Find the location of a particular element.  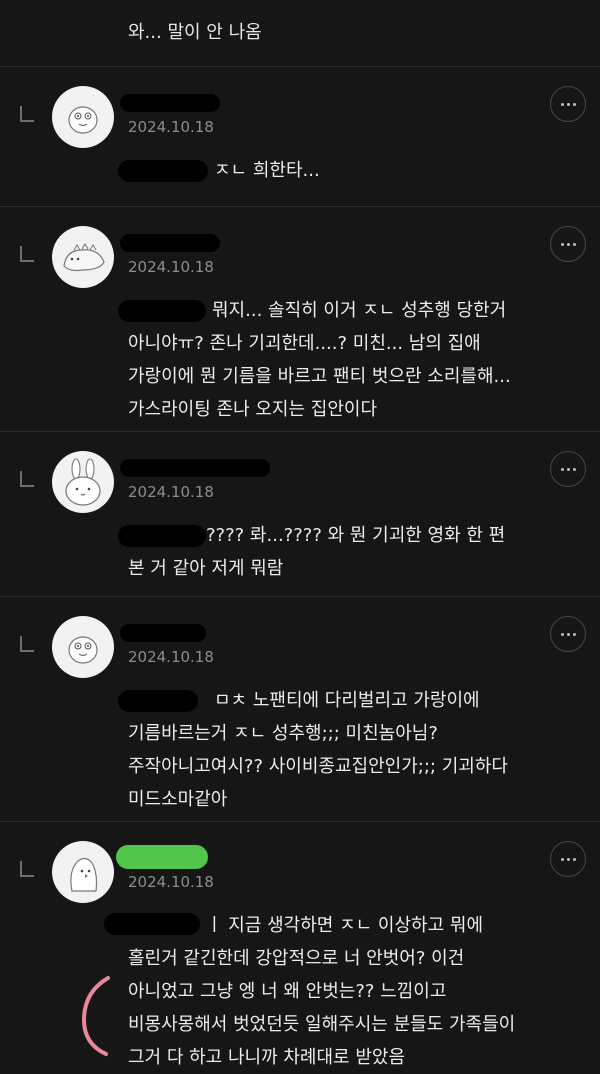

comment-text-line: 주작아니고여시?? 사이비종교집안인가;;; 기괴하다 is located at coordinates (318, 766).